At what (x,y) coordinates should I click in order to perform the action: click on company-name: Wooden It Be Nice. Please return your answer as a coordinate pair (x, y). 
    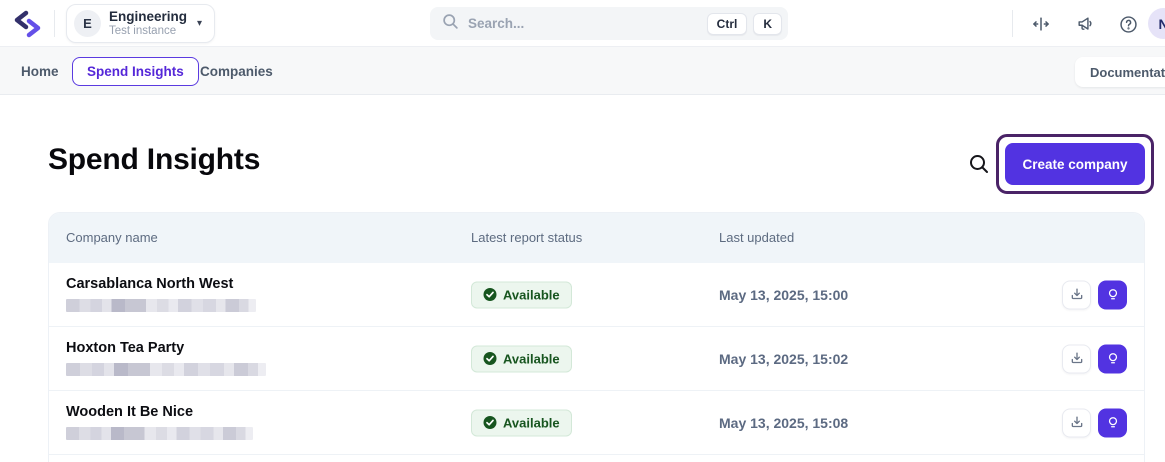
    Looking at the image, I should click on (130, 412).